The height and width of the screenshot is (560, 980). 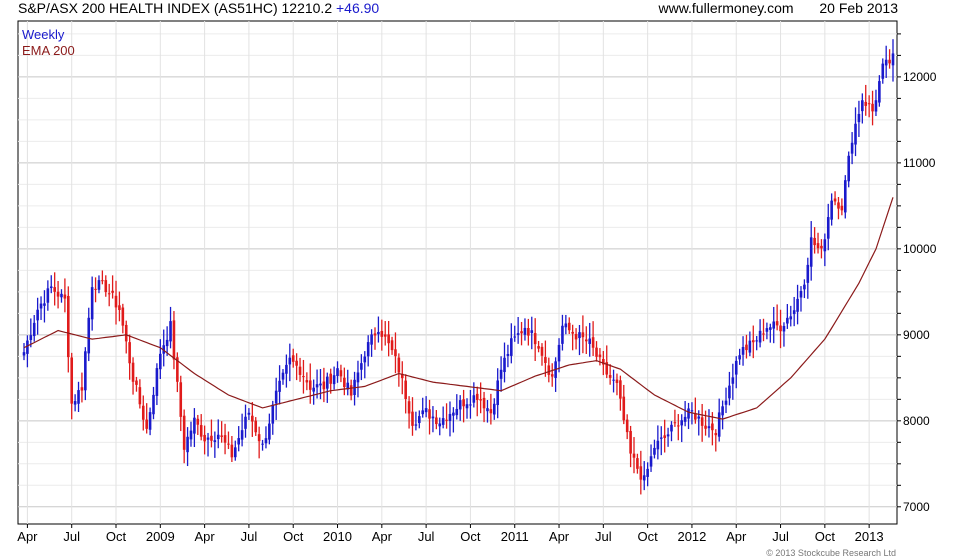 What do you see at coordinates (920, 77) in the screenshot?
I see `y-tick-label: 12000` at bounding box center [920, 77].